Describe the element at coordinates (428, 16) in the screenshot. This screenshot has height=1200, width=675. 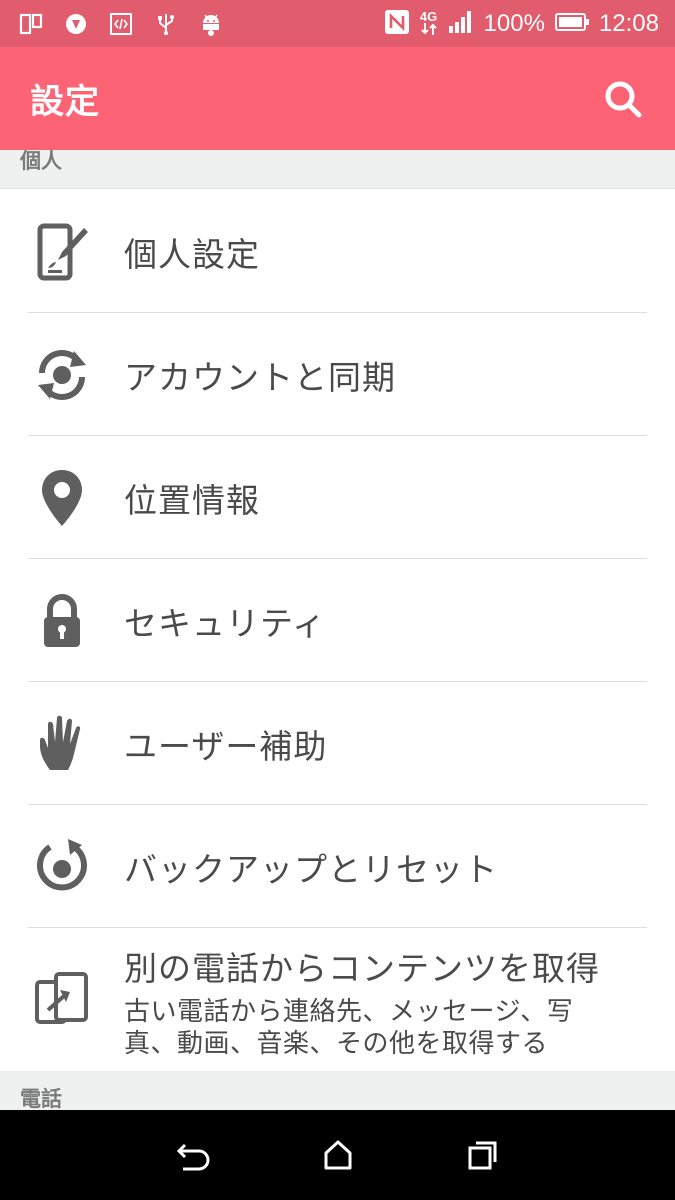
I see `network-type: 4G` at that location.